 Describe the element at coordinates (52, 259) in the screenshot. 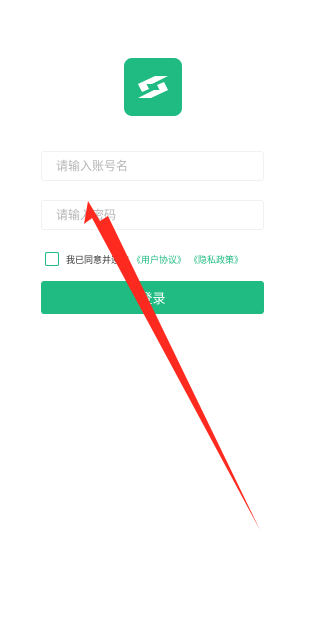

I see `agreement-checkbox` at that location.